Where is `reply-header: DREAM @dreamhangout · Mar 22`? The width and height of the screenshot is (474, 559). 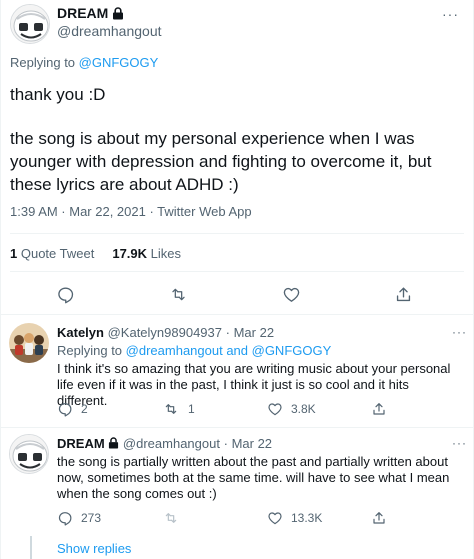
reply-header: DREAM @dreamhangout · Mar 22 is located at coordinates (164, 443).